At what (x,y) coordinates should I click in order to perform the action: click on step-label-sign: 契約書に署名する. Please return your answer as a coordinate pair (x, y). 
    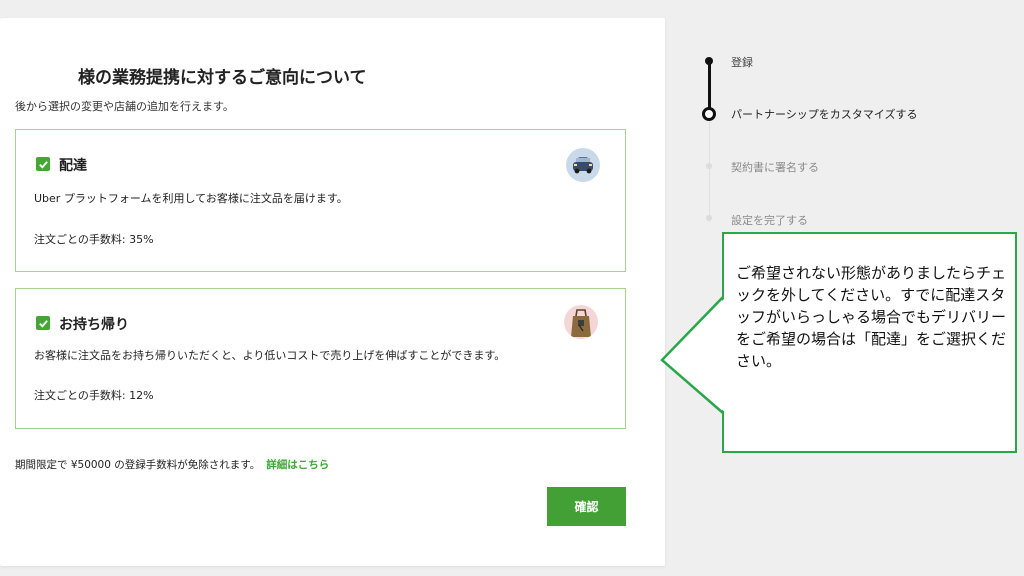
    Looking at the image, I should click on (775, 167).